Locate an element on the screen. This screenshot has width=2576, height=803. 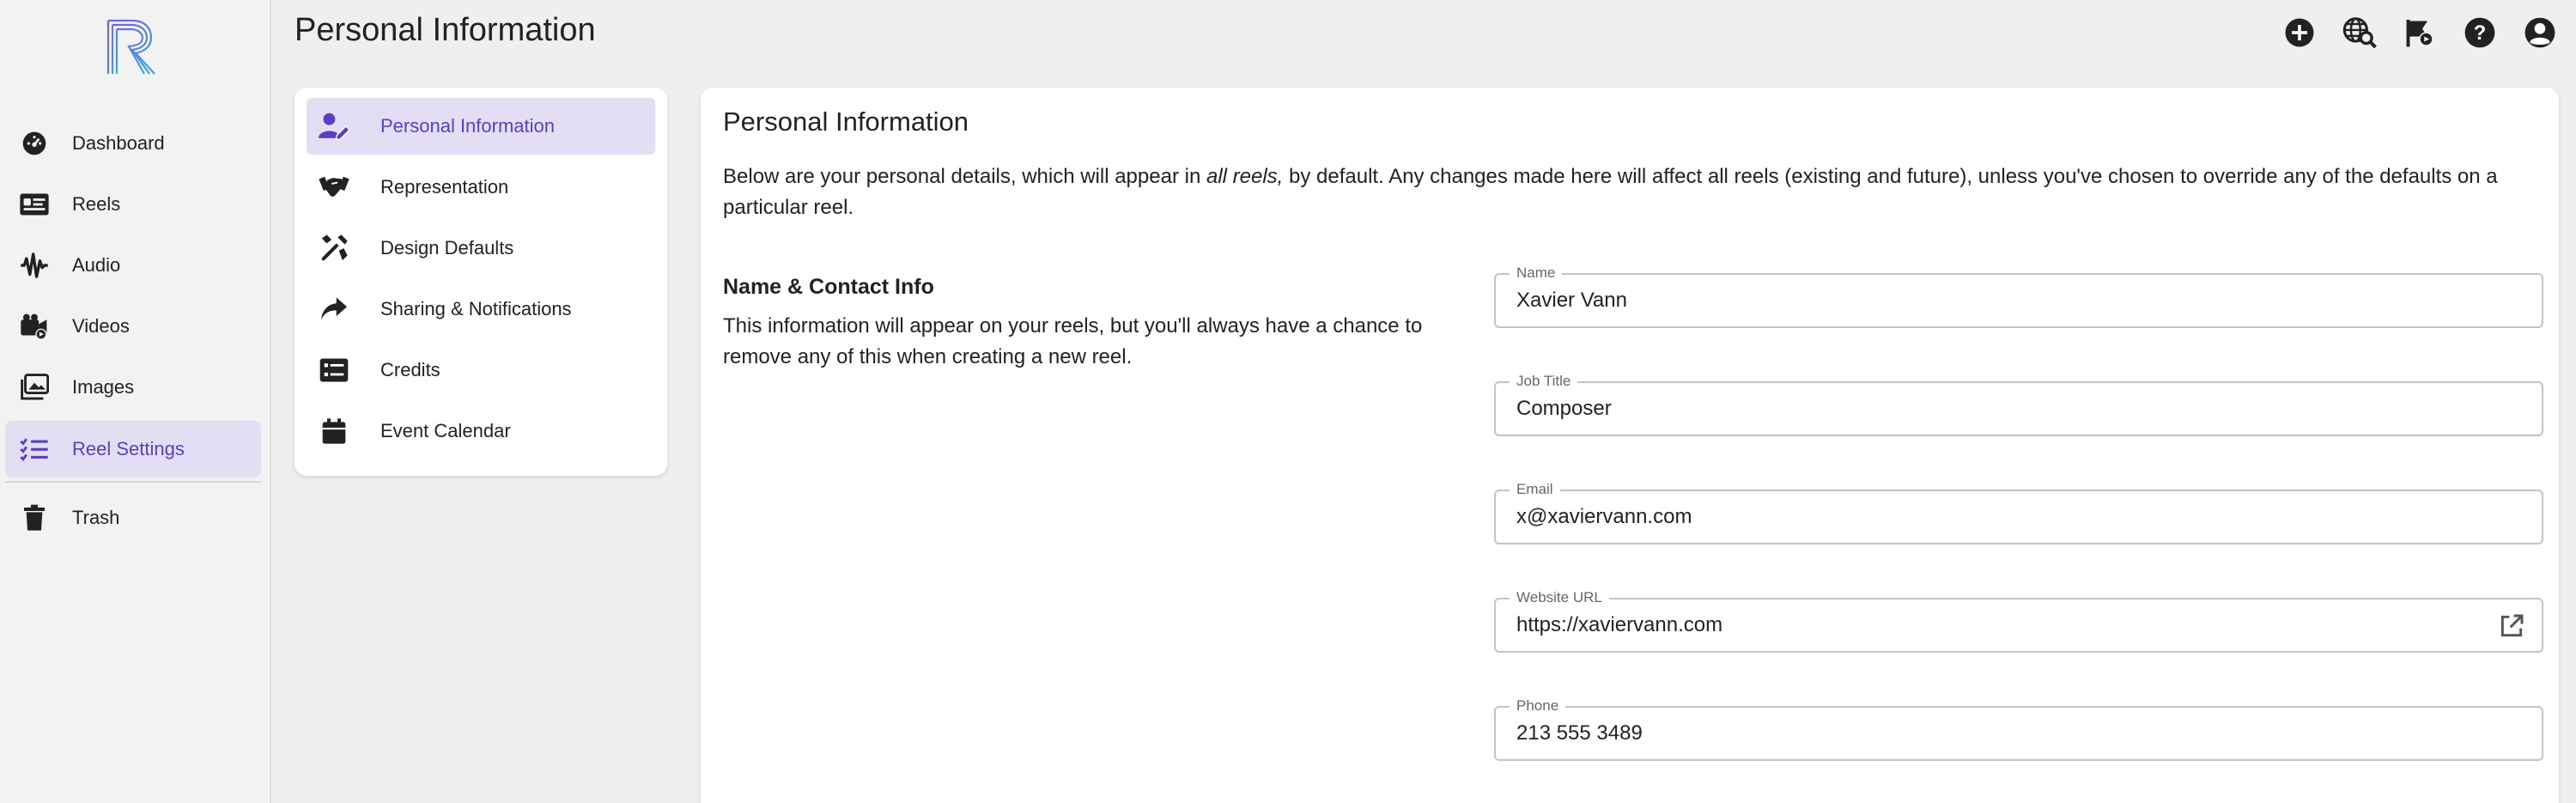
submenu-item-event-calendar: Event Calendar is located at coordinates (481, 431).